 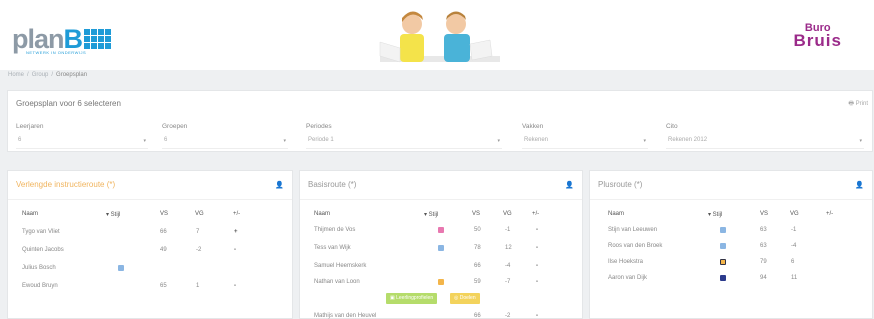 I want to click on vs-value: 79, so click(x=763, y=262).